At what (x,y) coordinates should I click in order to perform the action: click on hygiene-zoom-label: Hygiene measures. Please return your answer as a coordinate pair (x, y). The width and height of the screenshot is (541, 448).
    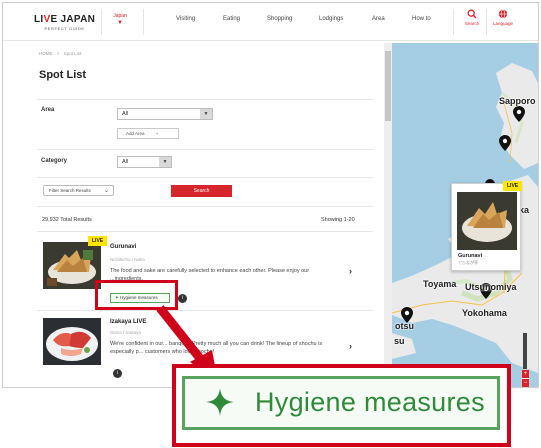
    Looking at the image, I should click on (370, 402).